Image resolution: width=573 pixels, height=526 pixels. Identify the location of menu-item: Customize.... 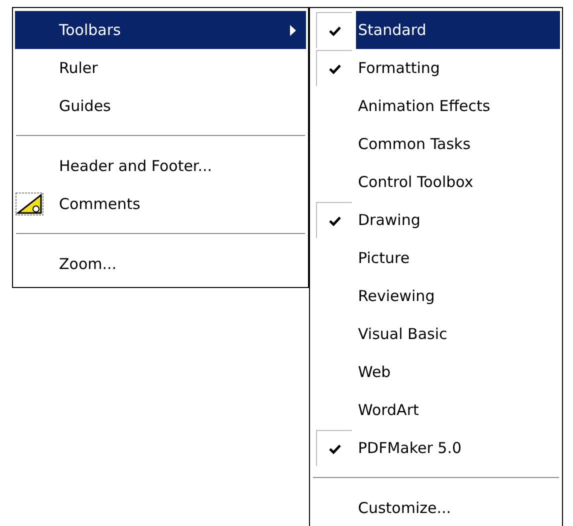
(458, 507).